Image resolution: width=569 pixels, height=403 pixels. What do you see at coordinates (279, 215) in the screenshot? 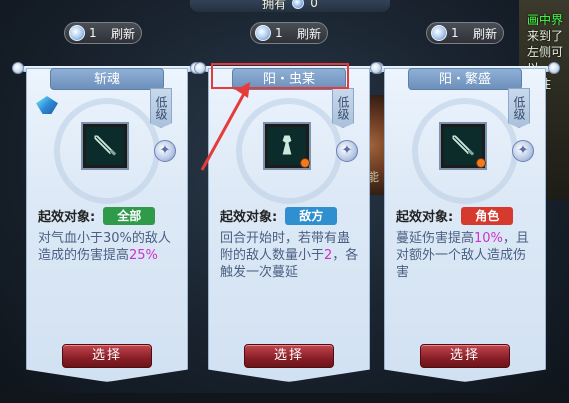
I see `target-row: 起效对象: 敌方` at bounding box center [279, 215].